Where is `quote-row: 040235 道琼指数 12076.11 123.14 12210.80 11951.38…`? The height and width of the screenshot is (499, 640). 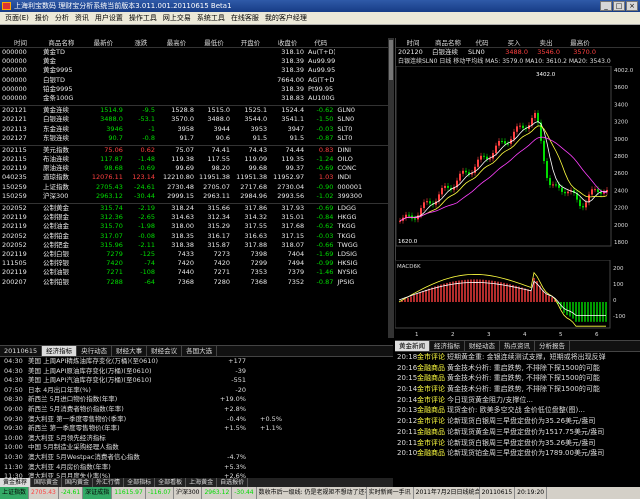 quote-row: 040235 道琼指数 12076.11 123.14 12210.80 11951.38… is located at coordinates (194, 177).